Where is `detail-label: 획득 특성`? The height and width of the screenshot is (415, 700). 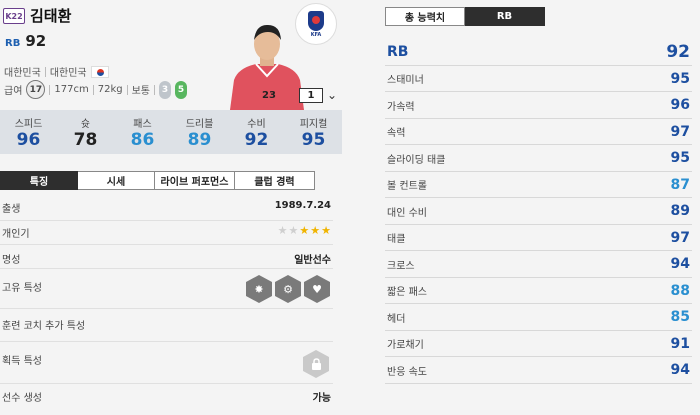 detail-label: 획득 특성 is located at coordinates (22, 361).